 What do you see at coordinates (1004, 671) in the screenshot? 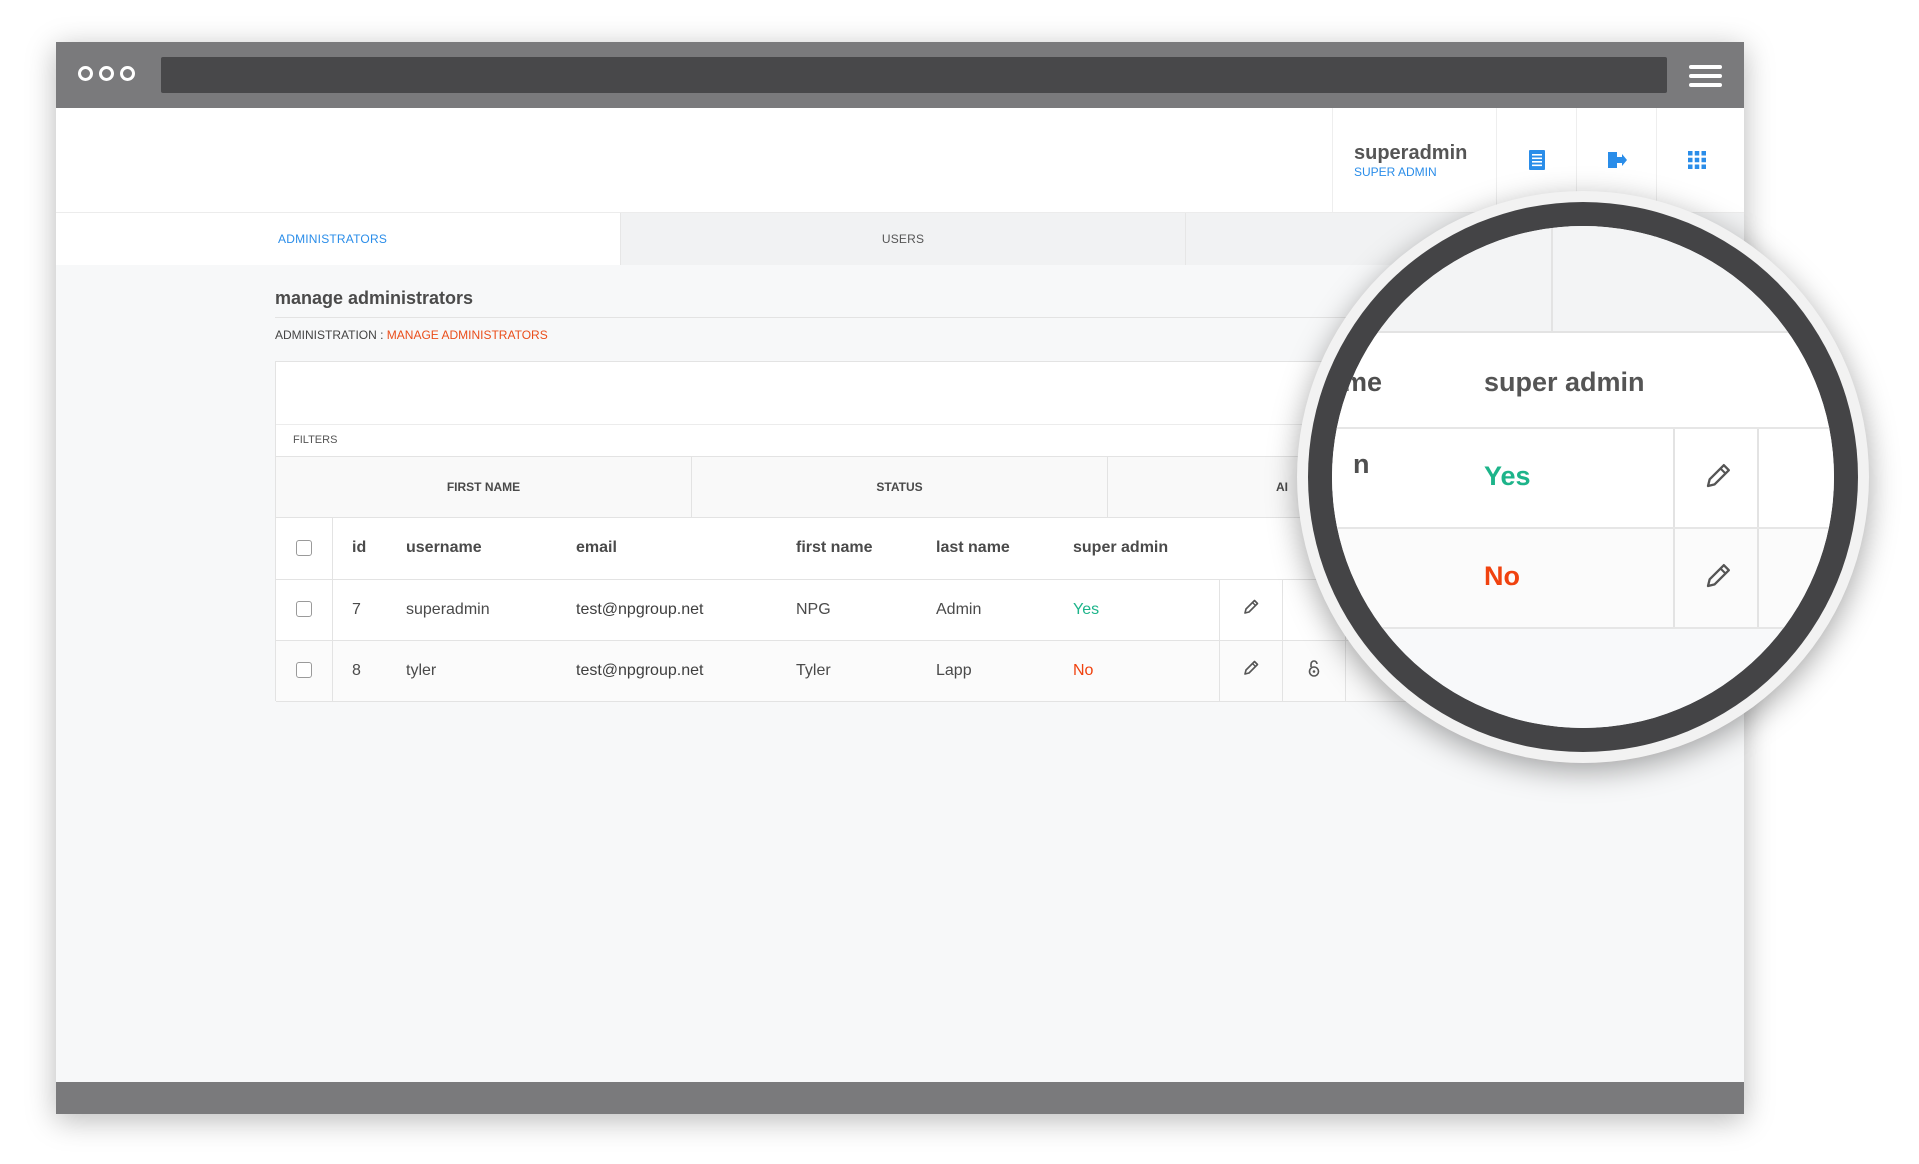
I see `cell-last-name: Lapp` at bounding box center [1004, 671].